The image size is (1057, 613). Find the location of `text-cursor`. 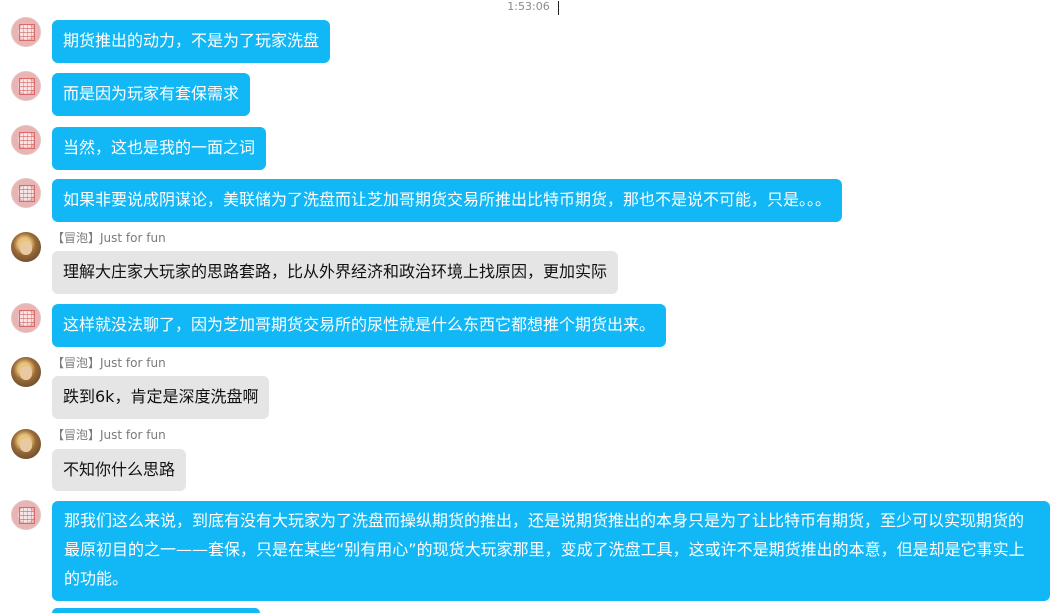

text-cursor is located at coordinates (558, 8).